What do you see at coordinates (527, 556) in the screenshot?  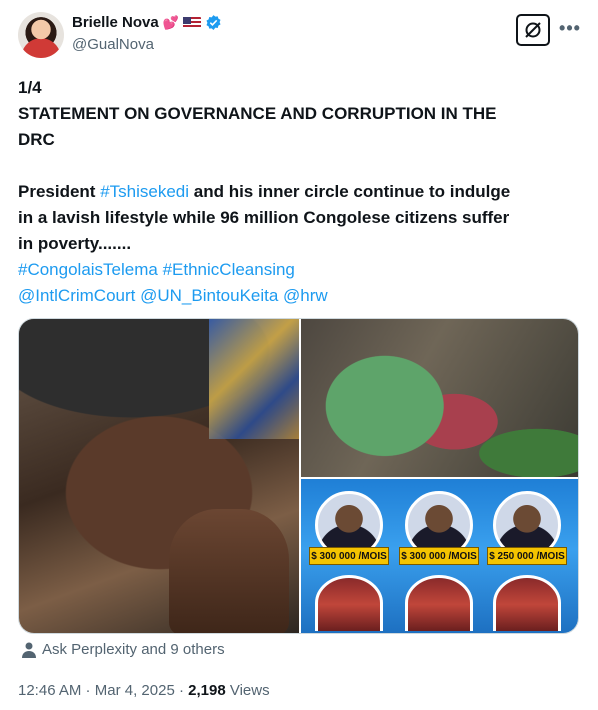 I see `price-tag-3: $ 250 000 /MOIS` at bounding box center [527, 556].